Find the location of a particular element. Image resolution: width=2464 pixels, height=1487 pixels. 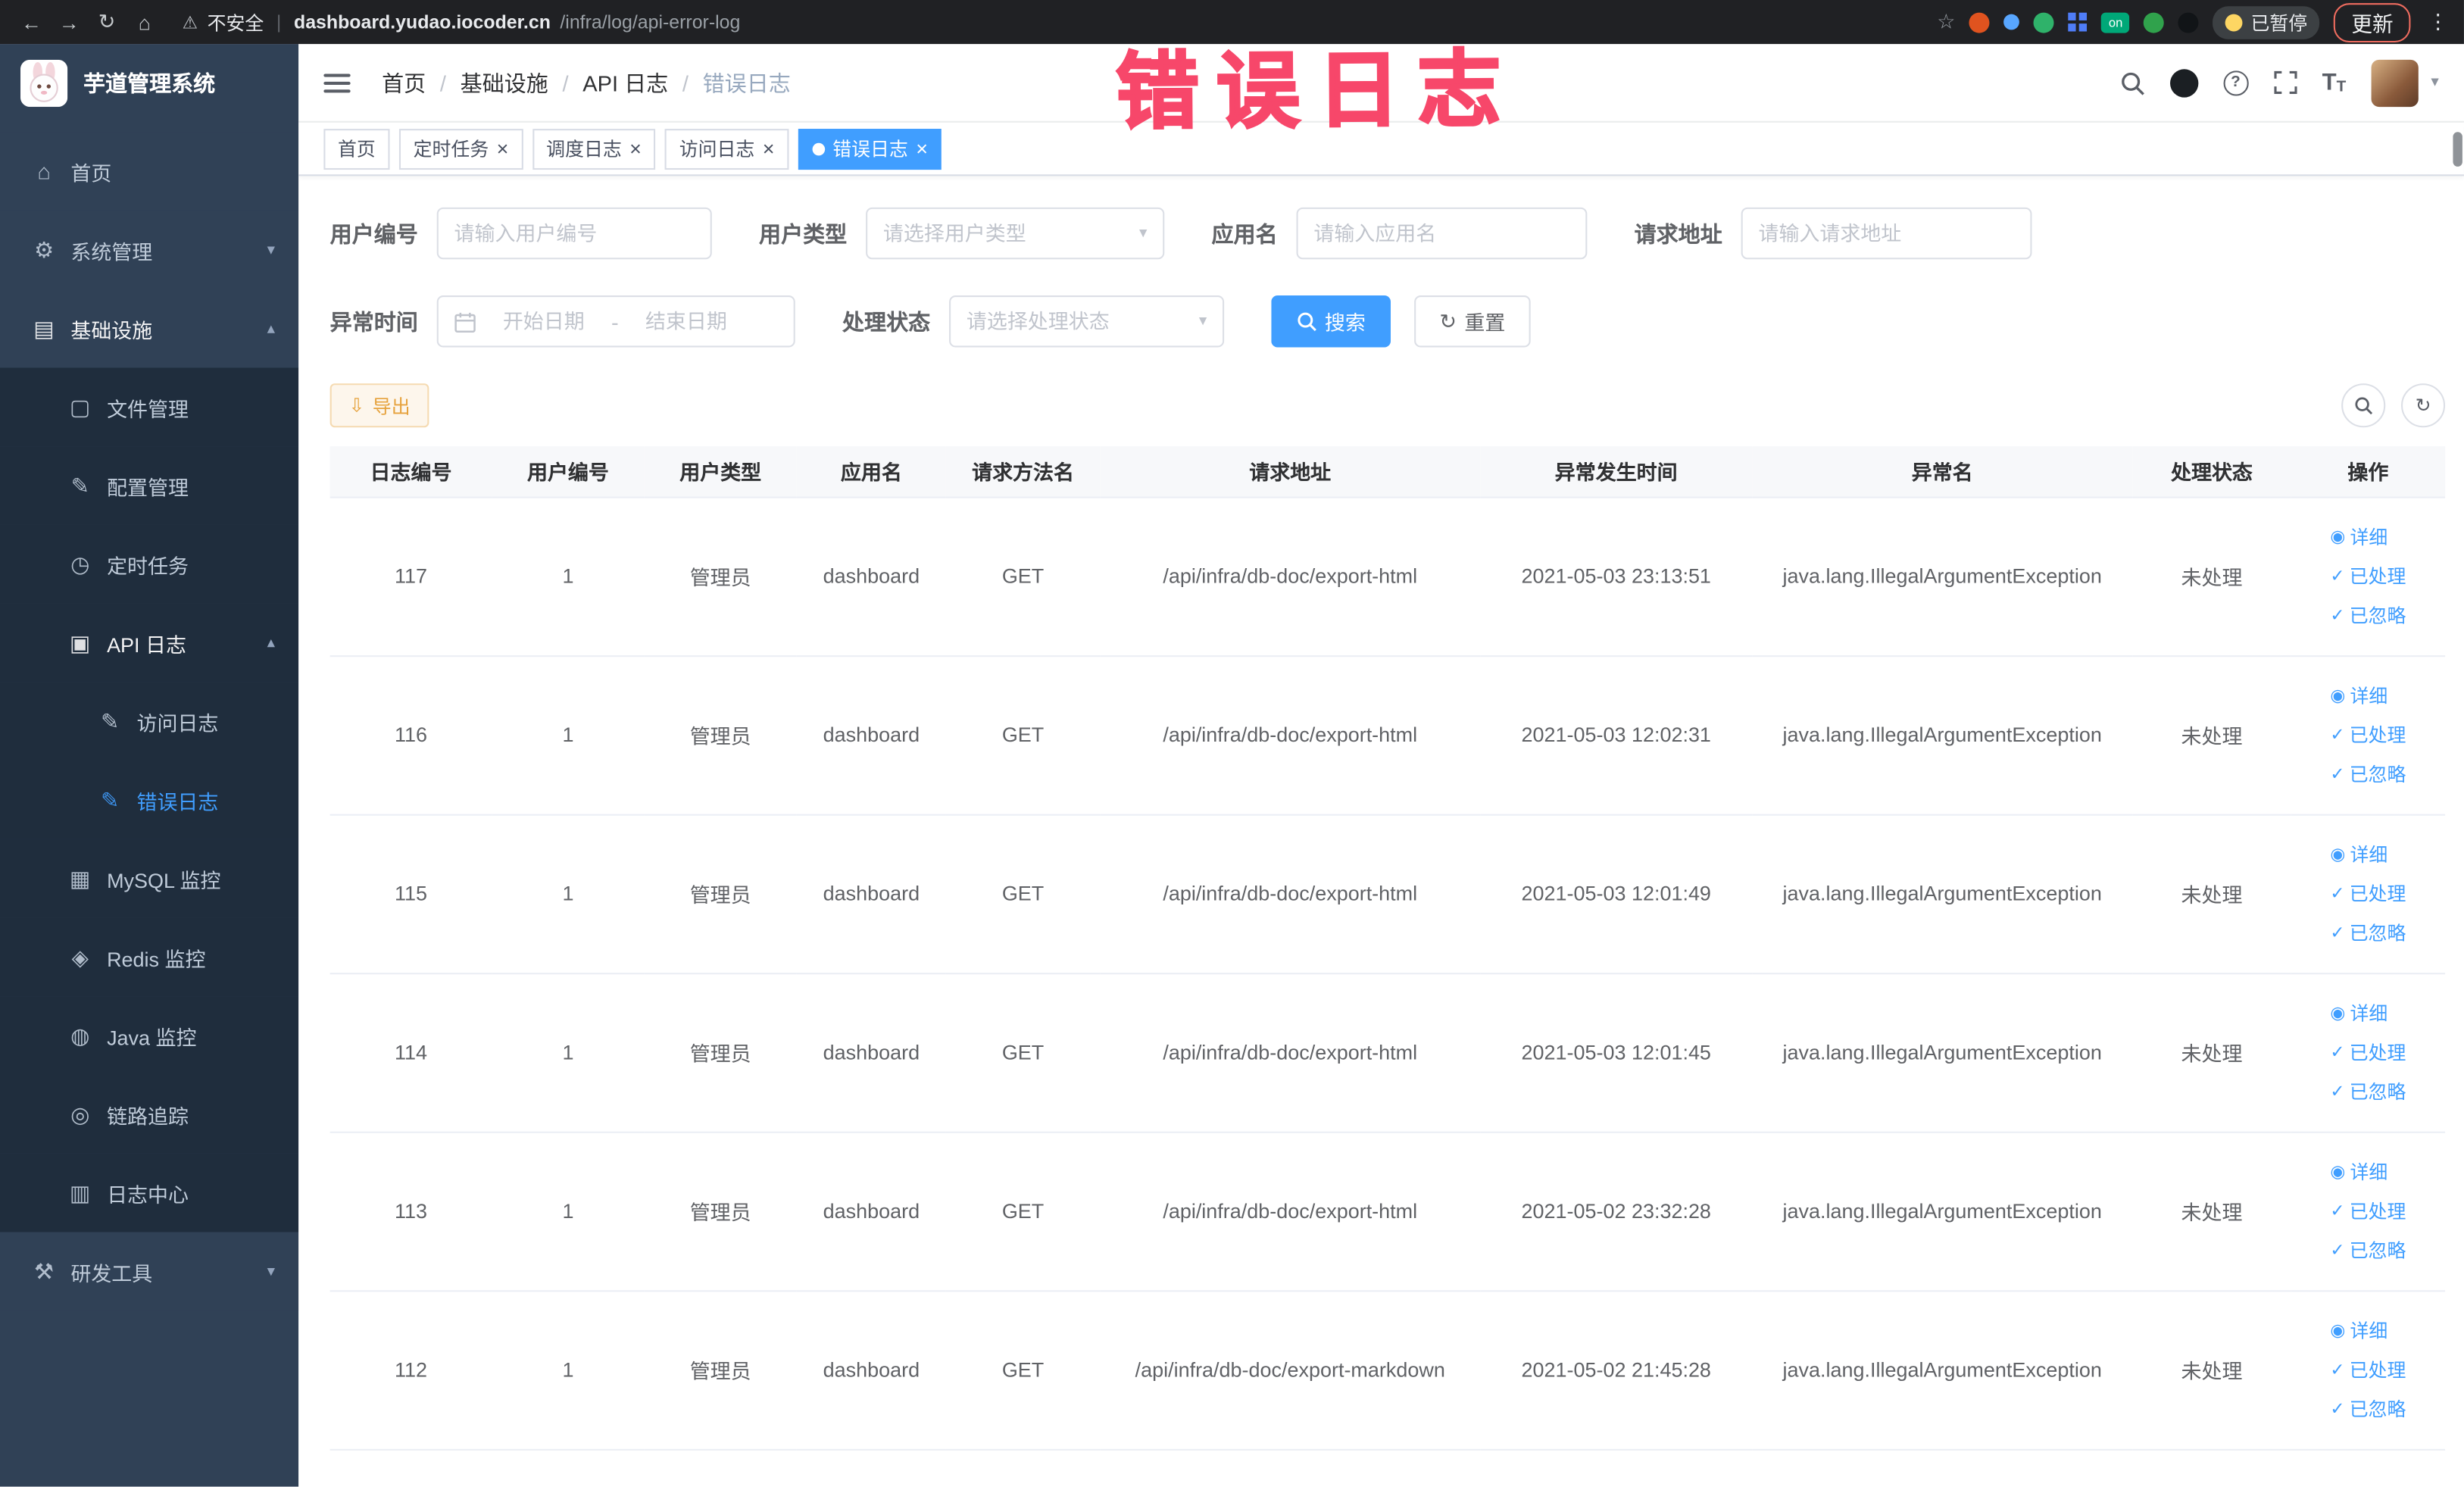

sidebar-item-10: ◈ Redis 监控 is located at coordinates (149, 957).